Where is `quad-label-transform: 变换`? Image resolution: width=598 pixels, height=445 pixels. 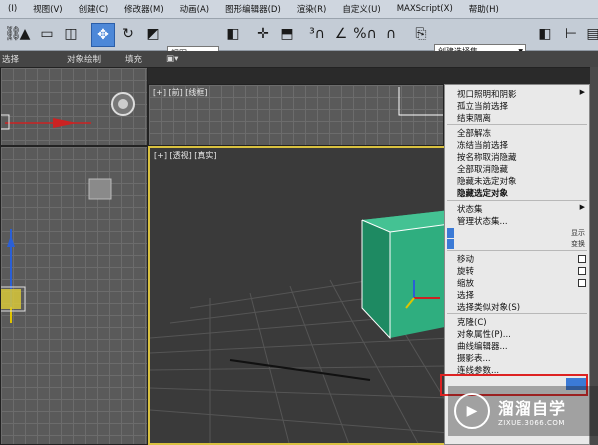 quad-label-transform: 变换 is located at coordinates (578, 244).